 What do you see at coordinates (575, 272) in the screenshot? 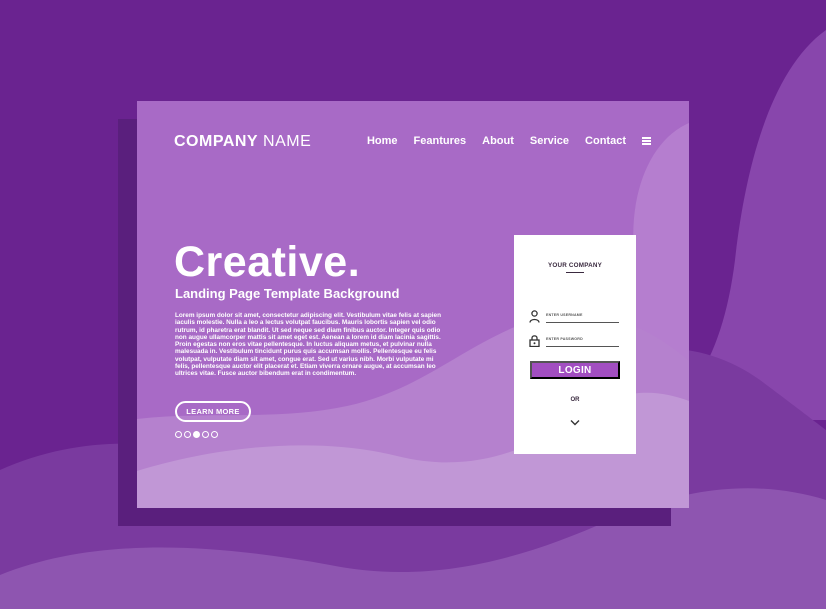
I see `title-underline` at bounding box center [575, 272].